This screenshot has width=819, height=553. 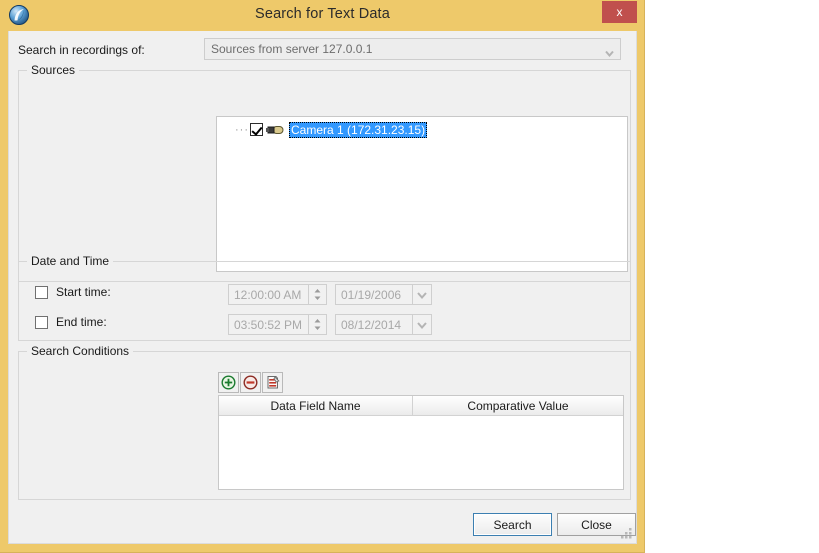 What do you see at coordinates (316, 406) in the screenshot?
I see `column-header-data-field-name: Data Field Name` at bounding box center [316, 406].